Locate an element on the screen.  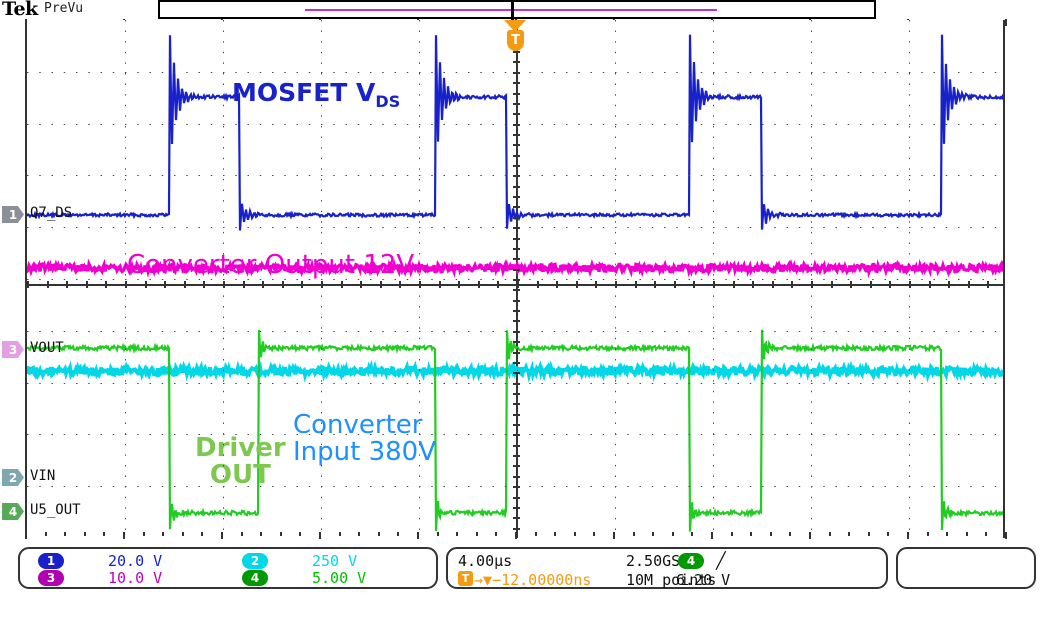
readout-scale-ch1: 20.0 V is located at coordinates (135, 561).